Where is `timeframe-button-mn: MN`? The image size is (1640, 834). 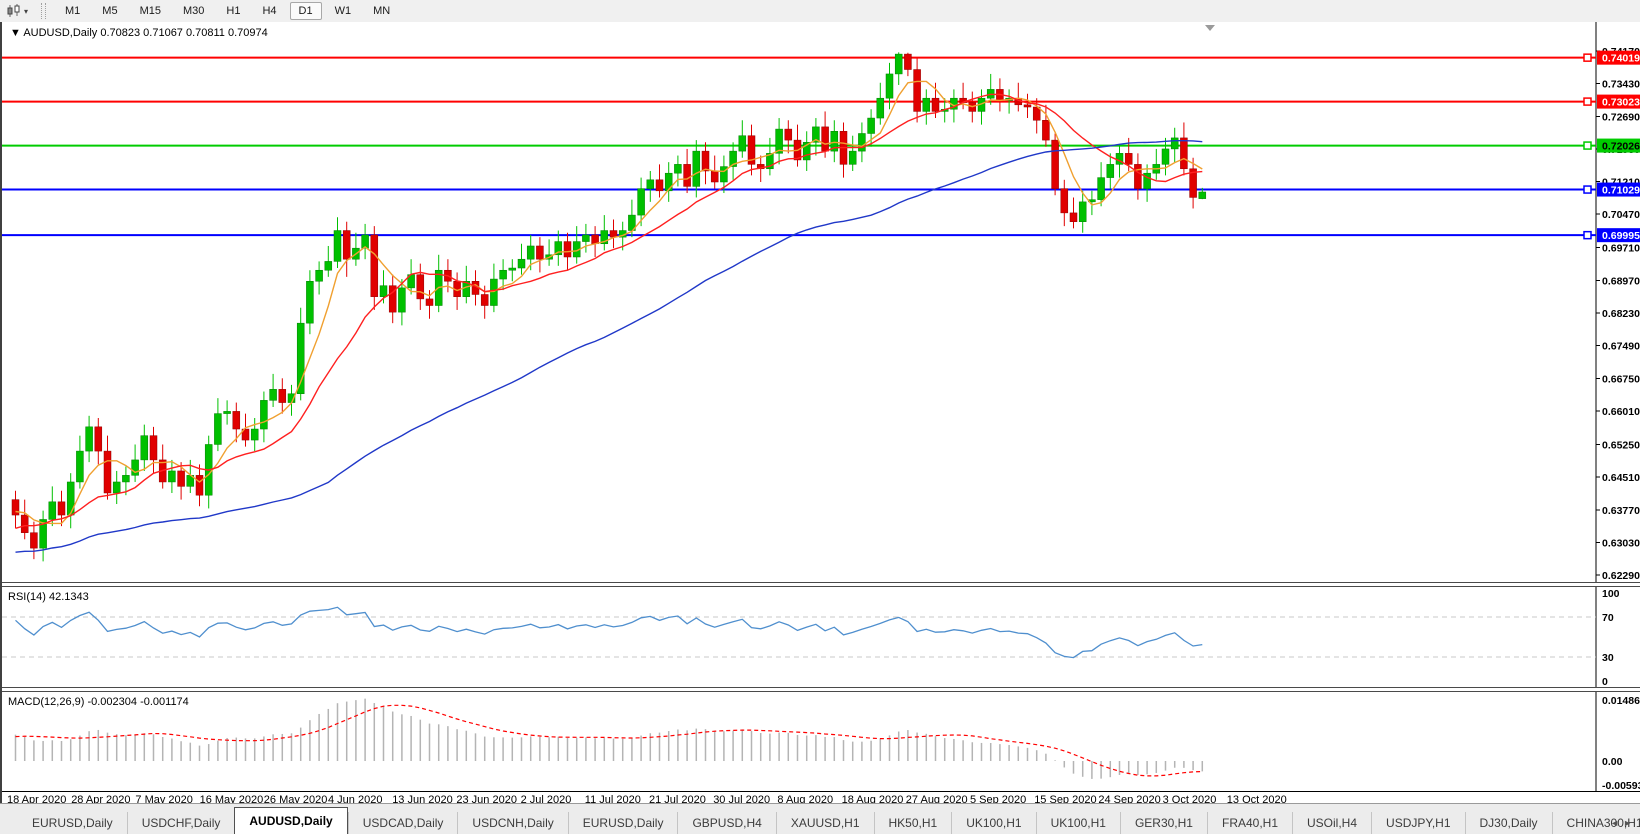 timeframe-button-mn: MN is located at coordinates (381, 11).